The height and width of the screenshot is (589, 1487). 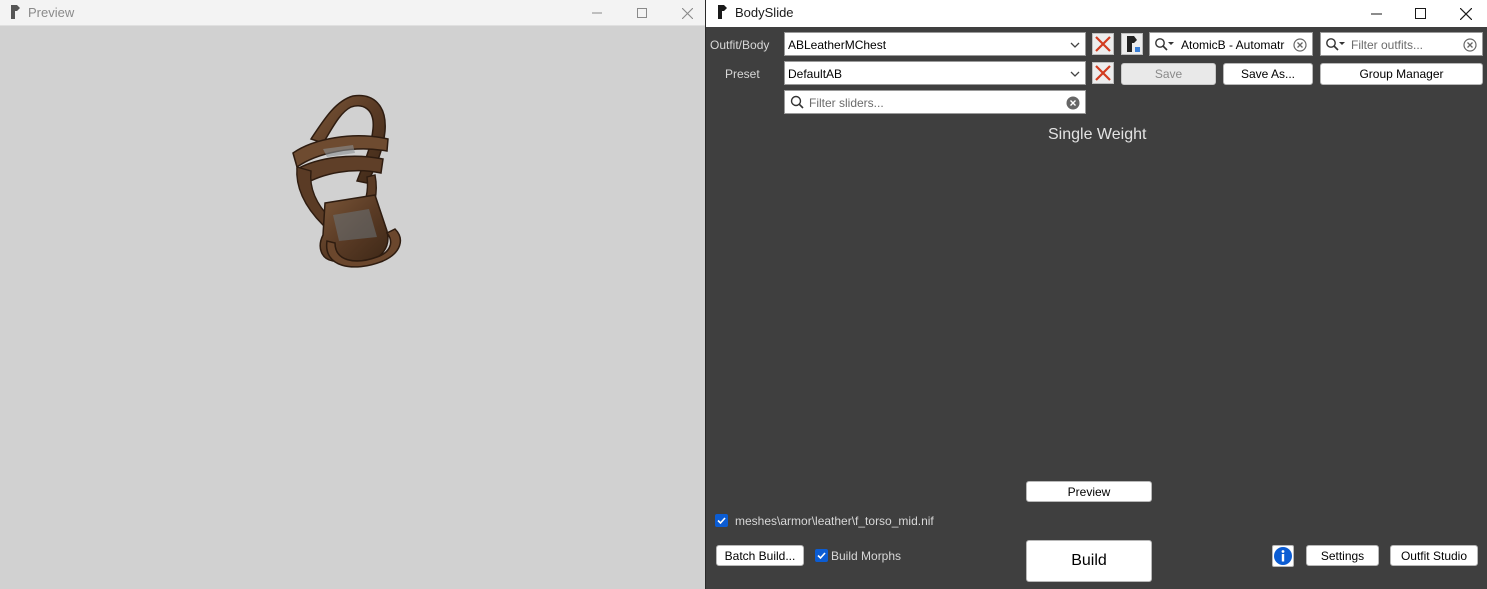 I want to click on clear-preset-button, so click(x=1103, y=73).